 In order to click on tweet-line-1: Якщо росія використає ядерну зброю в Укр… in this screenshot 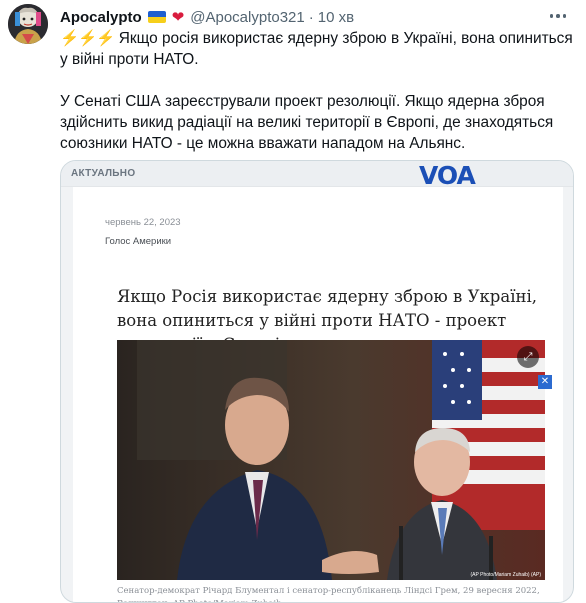, I will do `click(316, 49)`.